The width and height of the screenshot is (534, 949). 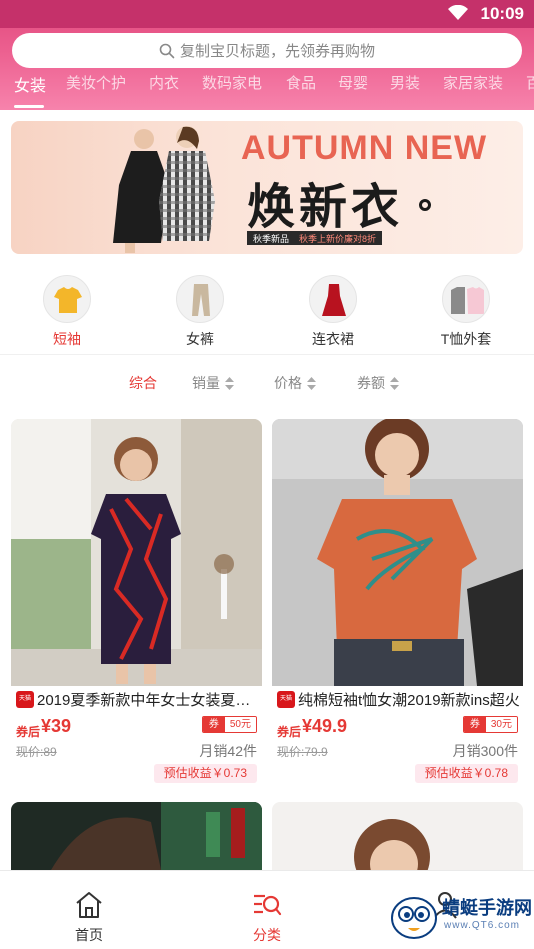 I want to click on tab-beauty: 美妆个护, so click(x=96, y=82).